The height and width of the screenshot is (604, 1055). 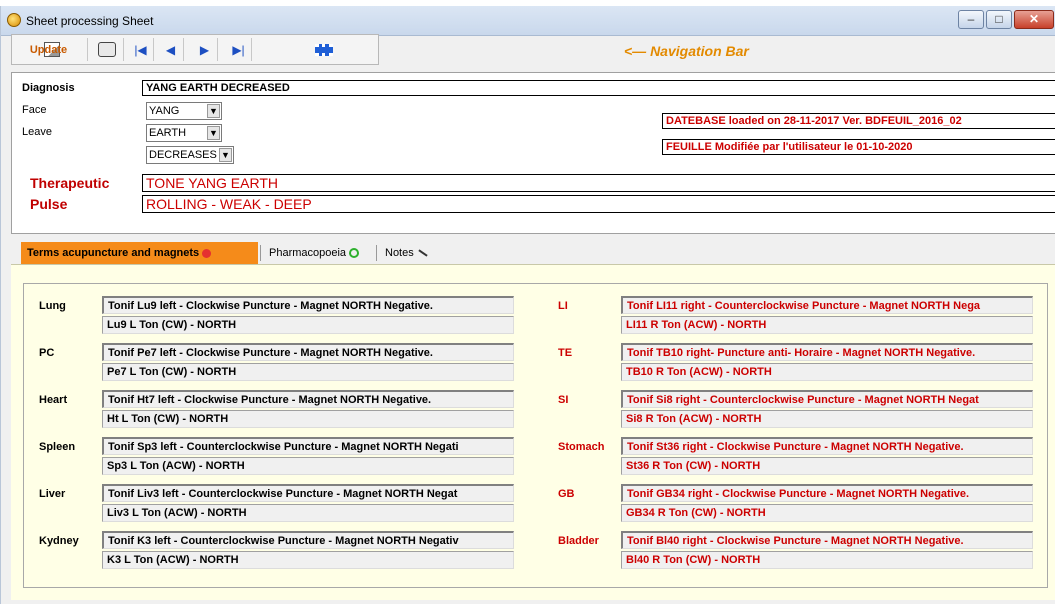 I want to click on update-button: Update, so click(x=52, y=49).